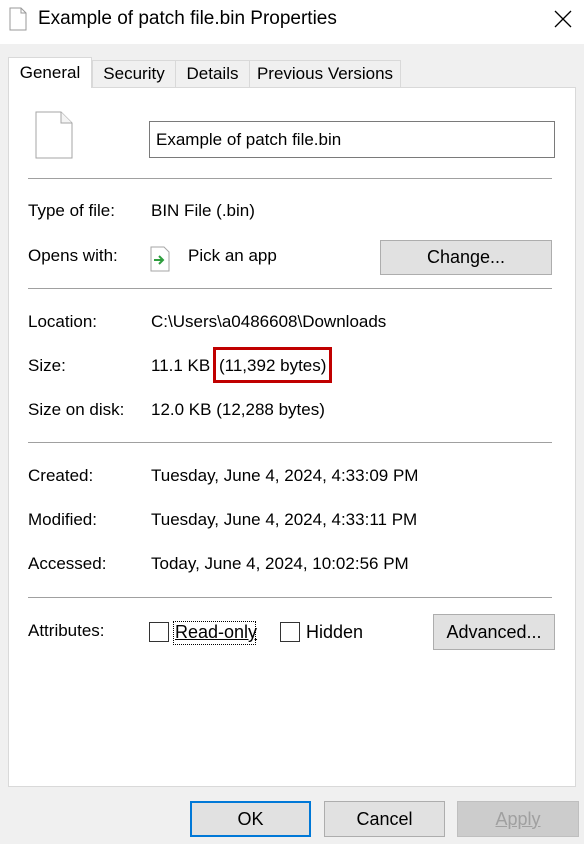 This screenshot has width=584, height=844. Describe the element at coordinates (384, 819) in the screenshot. I see `cancel-button: Cancel` at that location.